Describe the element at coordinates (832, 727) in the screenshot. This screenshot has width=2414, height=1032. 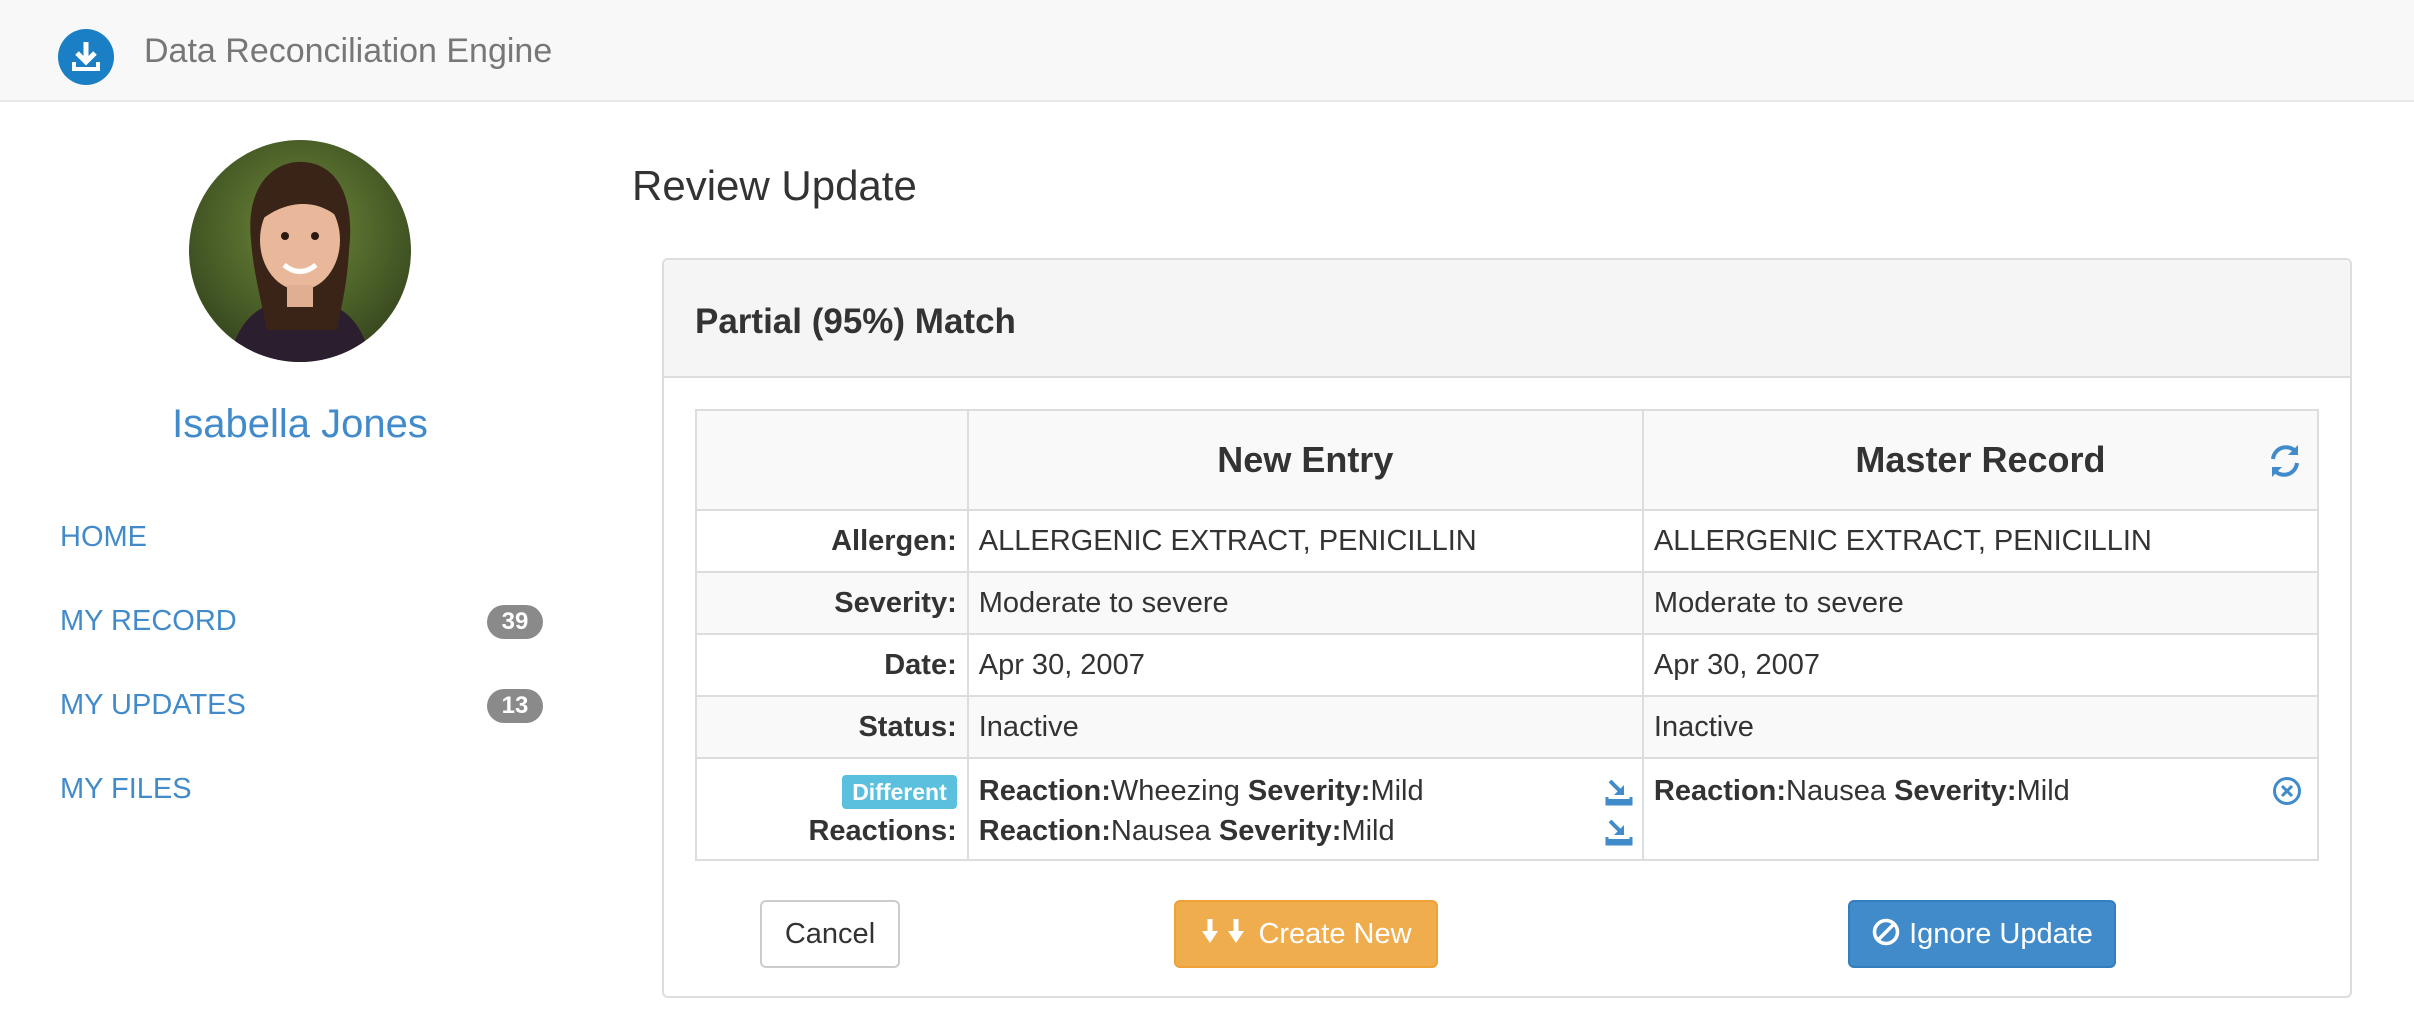
I see `row-label: Status:` at that location.